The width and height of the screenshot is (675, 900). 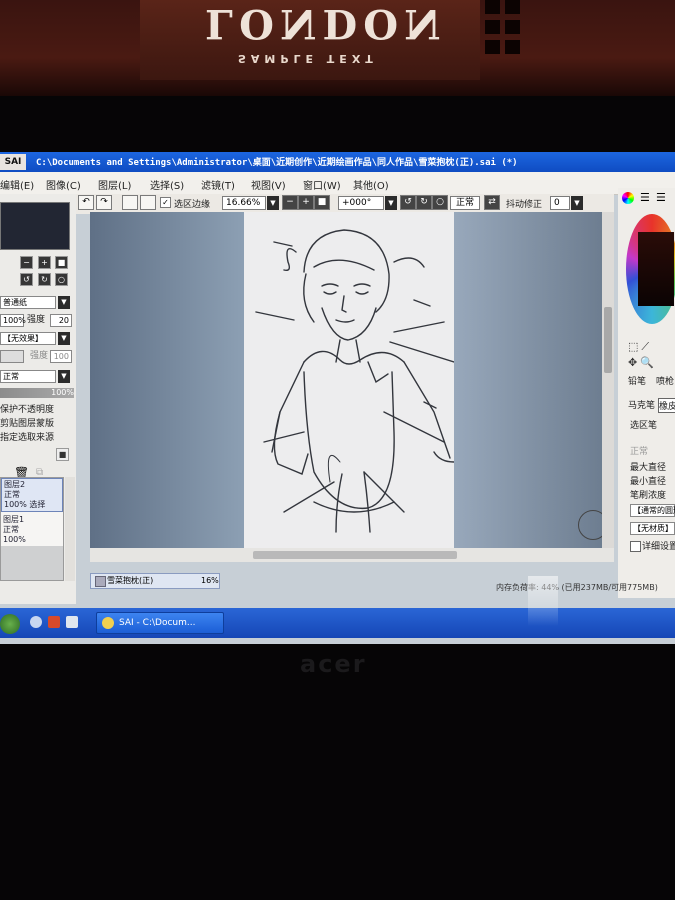 What do you see at coordinates (643, 424) in the screenshot?
I see `tool-select-pen: 选区笔` at bounding box center [643, 424].